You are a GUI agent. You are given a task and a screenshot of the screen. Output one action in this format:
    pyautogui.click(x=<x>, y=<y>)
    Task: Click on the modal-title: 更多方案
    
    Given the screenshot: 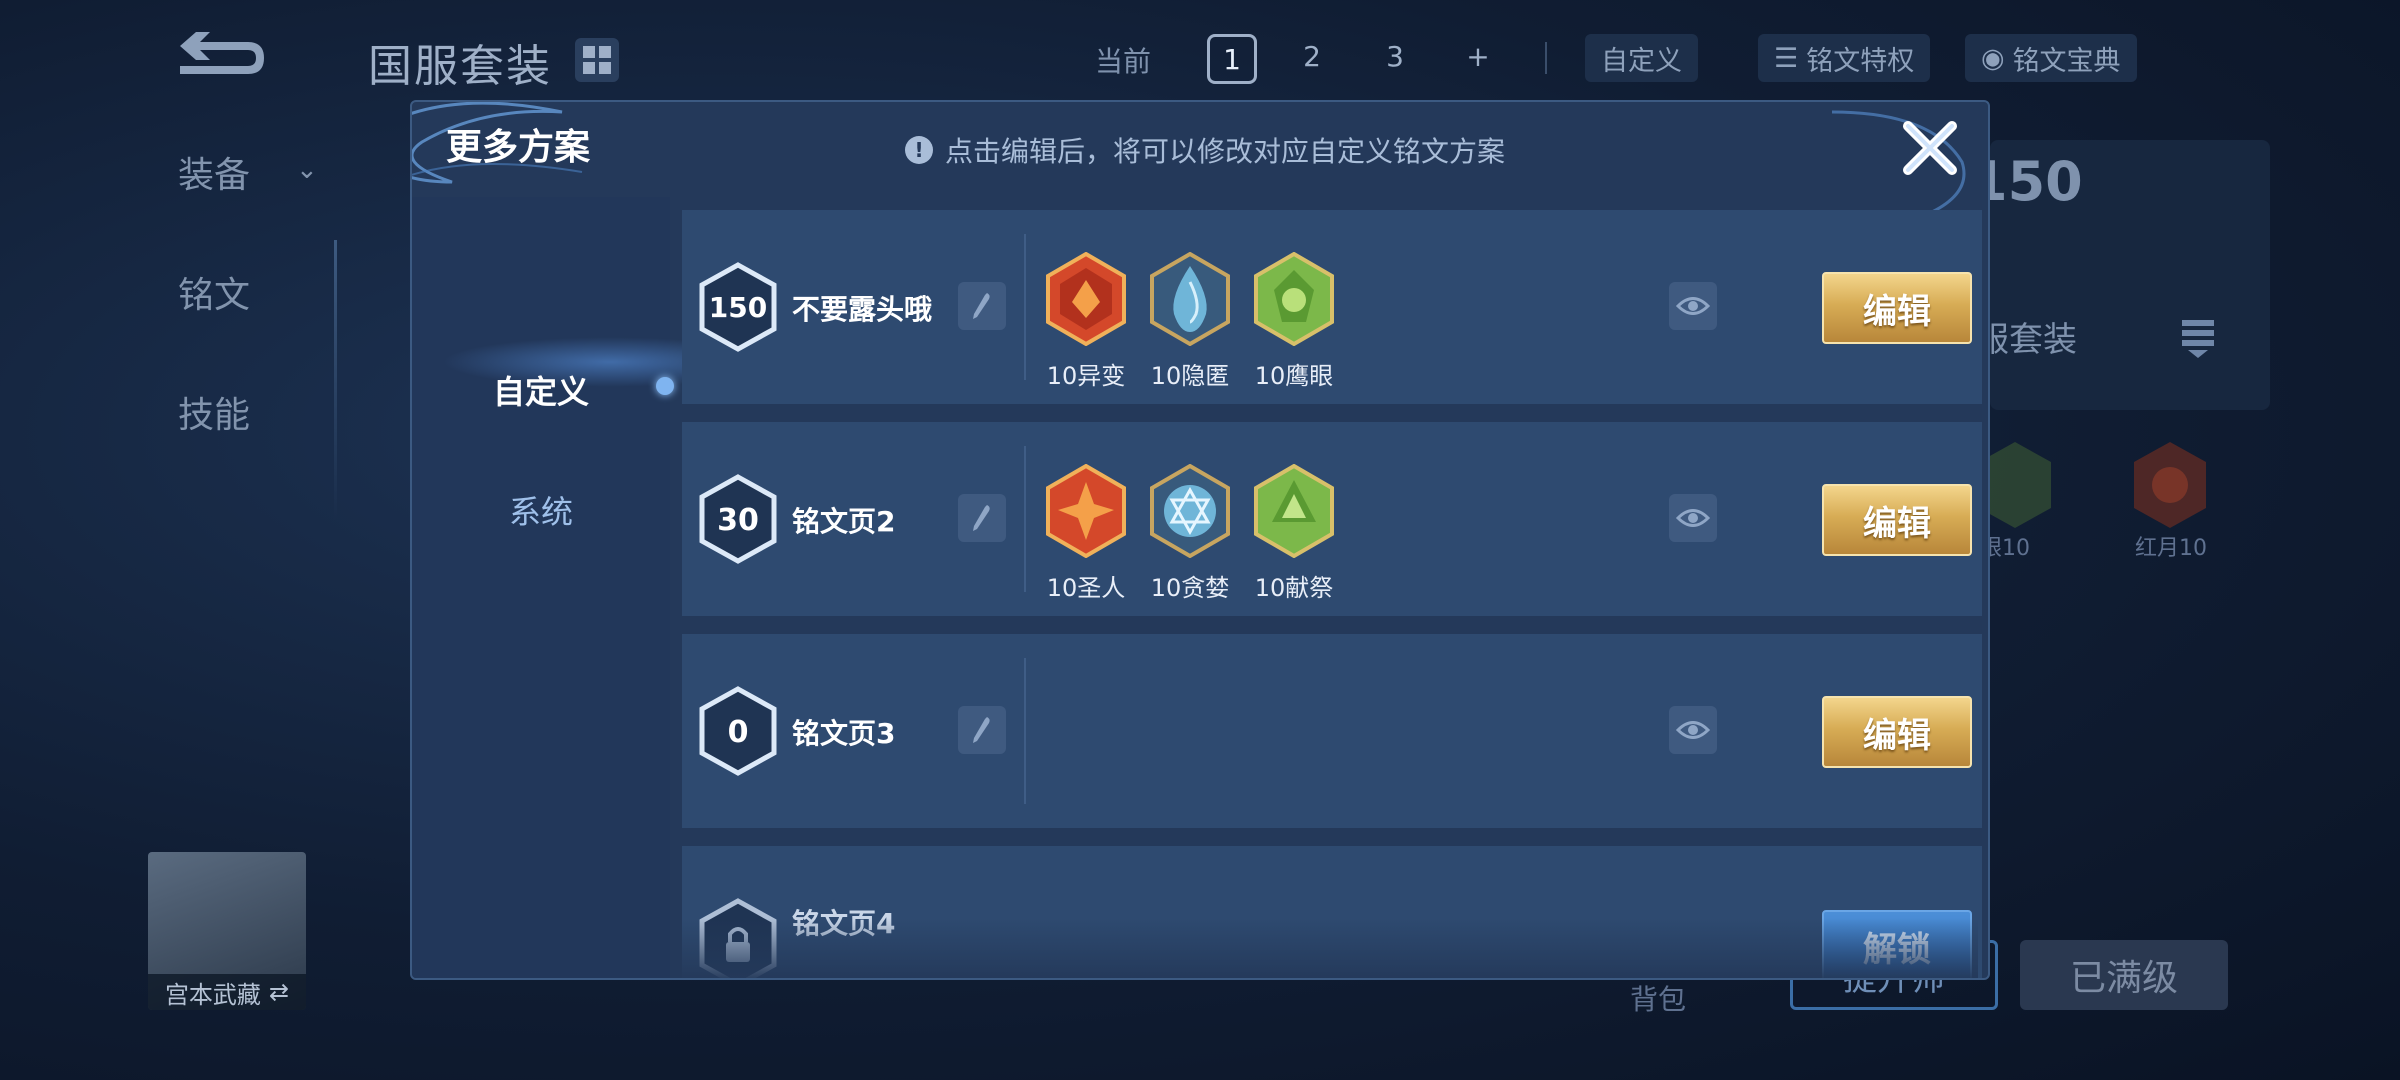 What is the action you would take?
    pyautogui.click(x=518, y=147)
    